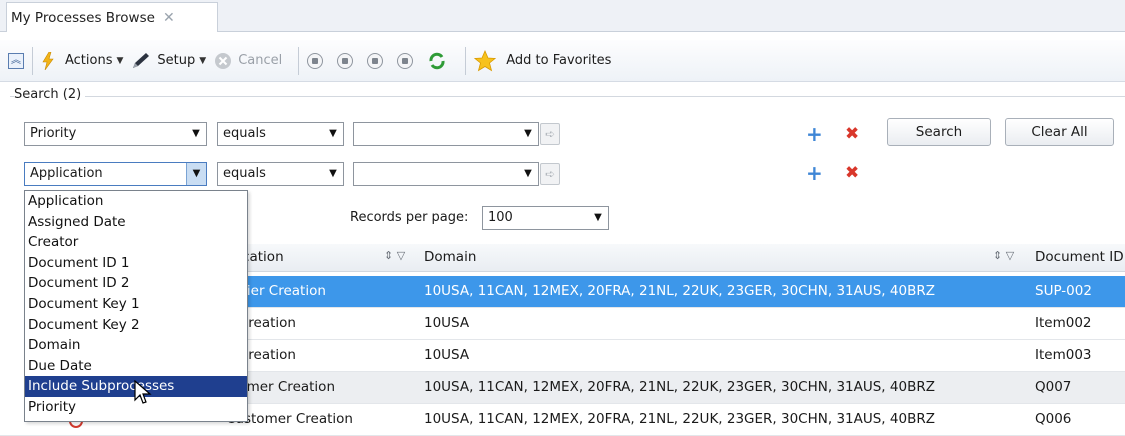  I want to click on tab-my-processes-browse: My Processes Browse ✕, so click(112, 17).